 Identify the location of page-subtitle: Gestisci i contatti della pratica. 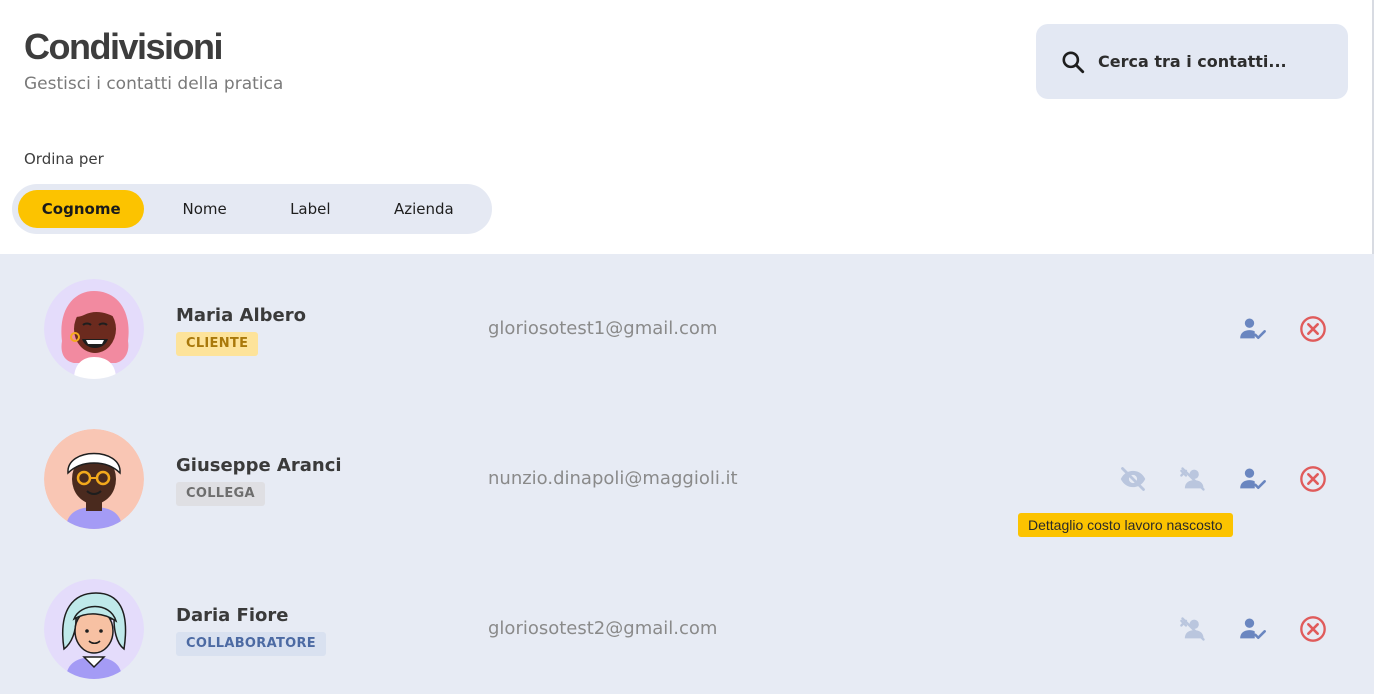
(154, 84).